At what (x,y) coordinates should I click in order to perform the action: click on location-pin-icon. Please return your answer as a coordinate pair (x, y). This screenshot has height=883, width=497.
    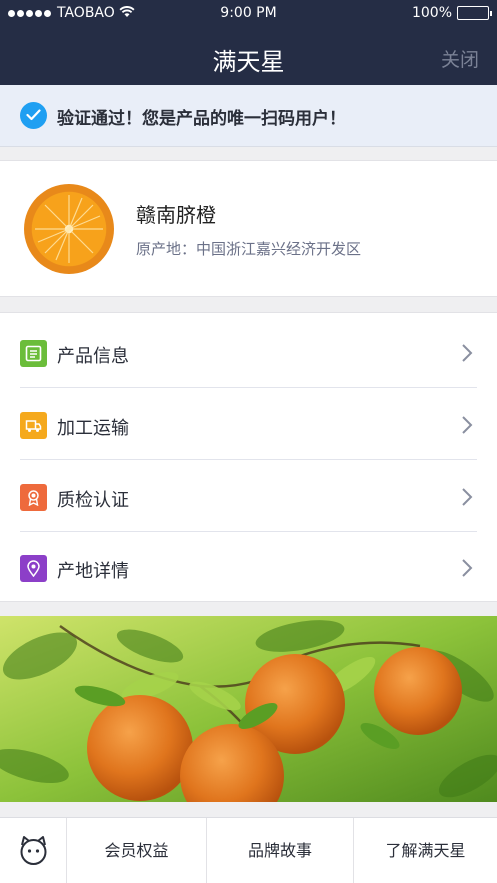
    Looking at the image, I should click on (33, 568).